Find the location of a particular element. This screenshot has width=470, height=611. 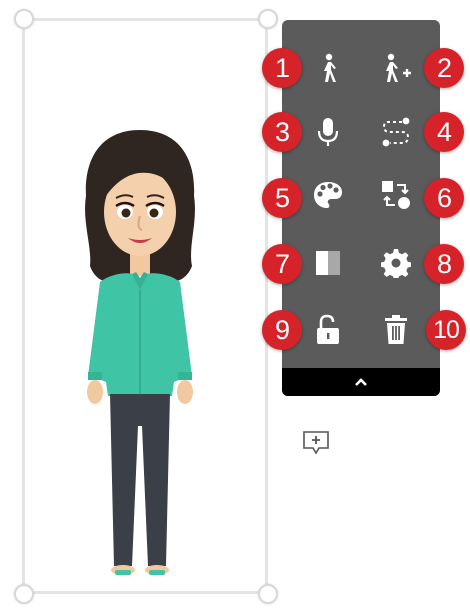

add-walk-button is located at coordinates (396, 68).